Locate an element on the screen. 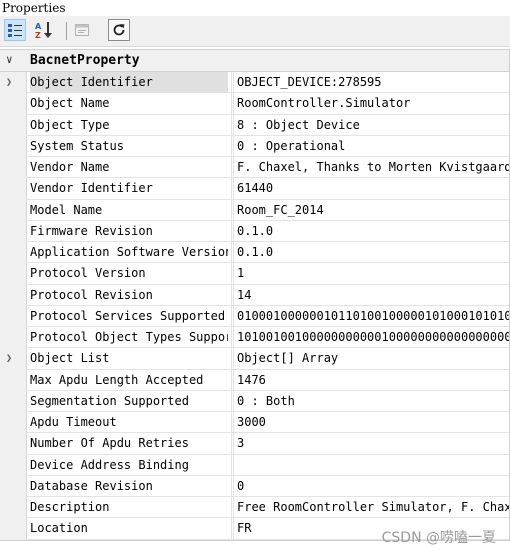 The image size is (510, 556). property-name: Model Name is located at coordinates (66, 209).